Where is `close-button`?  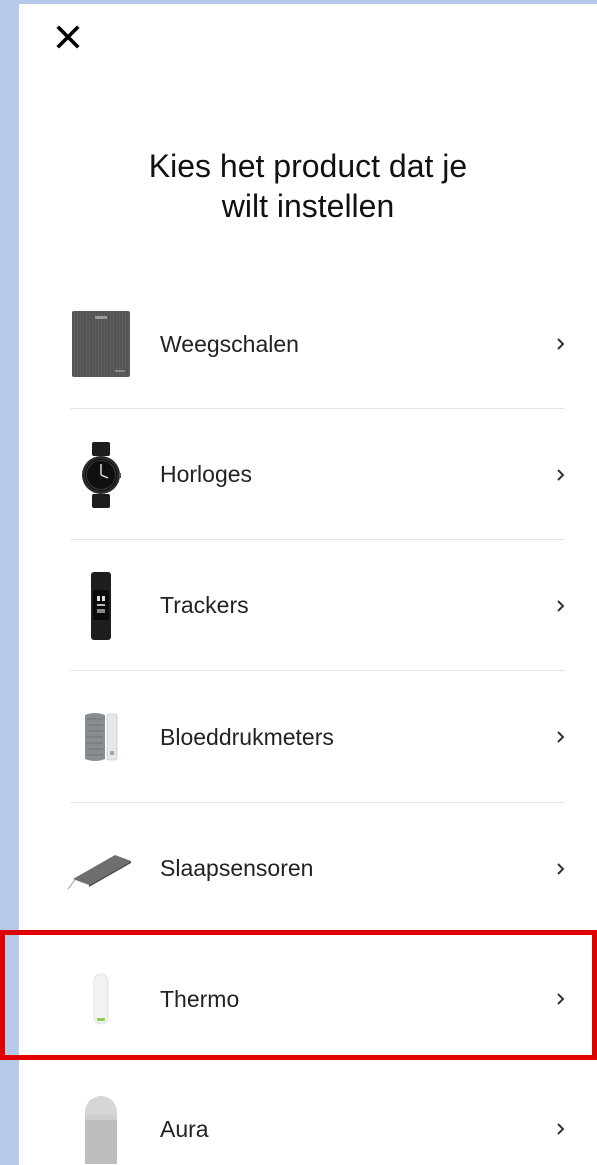 close-button is located at coordinates (68, 37).